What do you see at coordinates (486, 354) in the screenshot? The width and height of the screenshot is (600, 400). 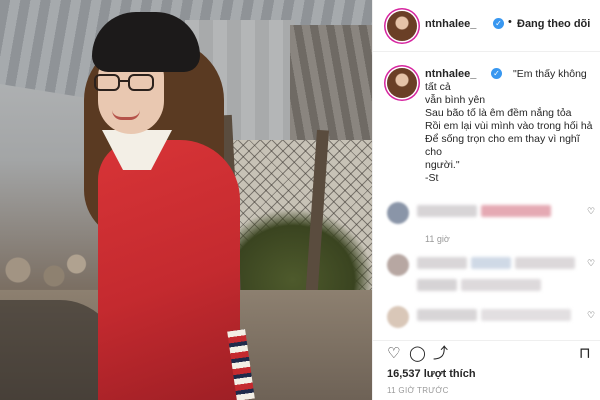 I see `post-actions: ♡ ◯ ⤴ ⊓` at bounding box center [486, 354].